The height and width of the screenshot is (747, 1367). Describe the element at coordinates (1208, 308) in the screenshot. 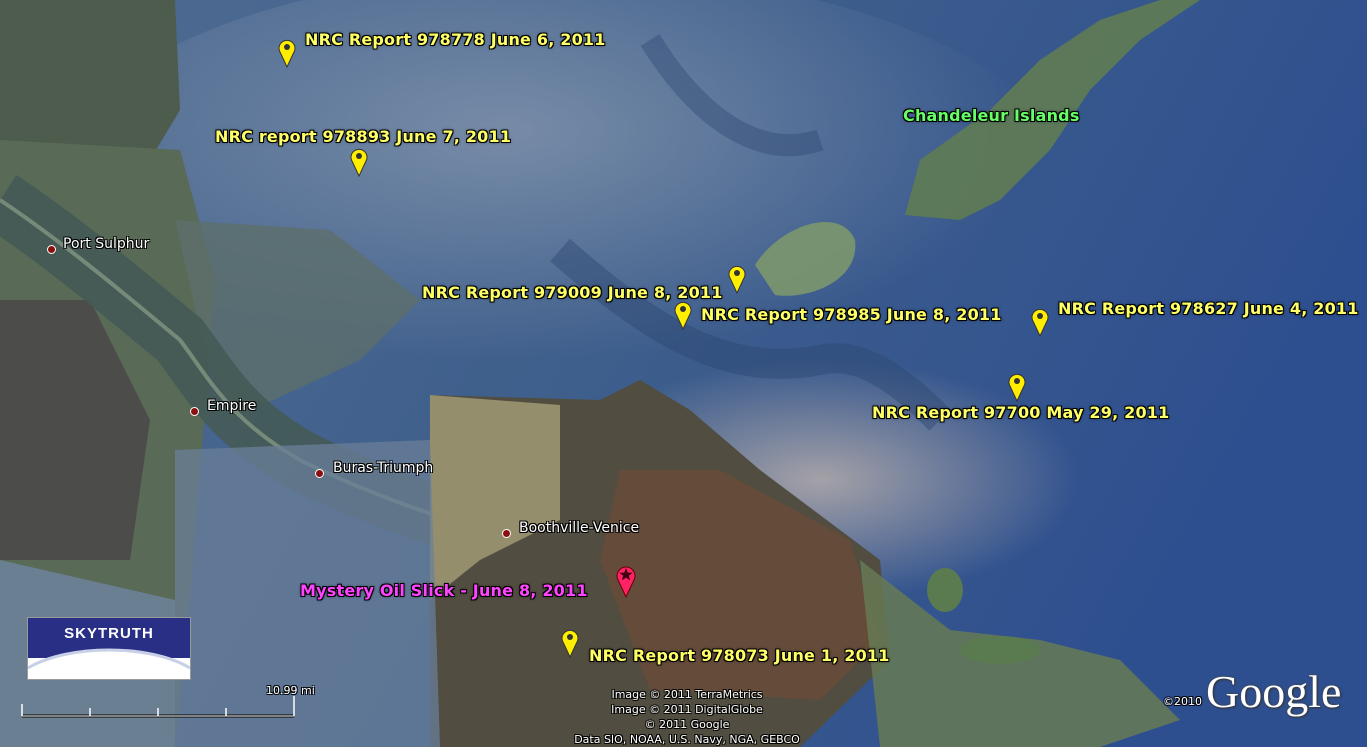

I see `nrc-report-978627-label: NRC Report 978627 June 4, 2011` at that location.